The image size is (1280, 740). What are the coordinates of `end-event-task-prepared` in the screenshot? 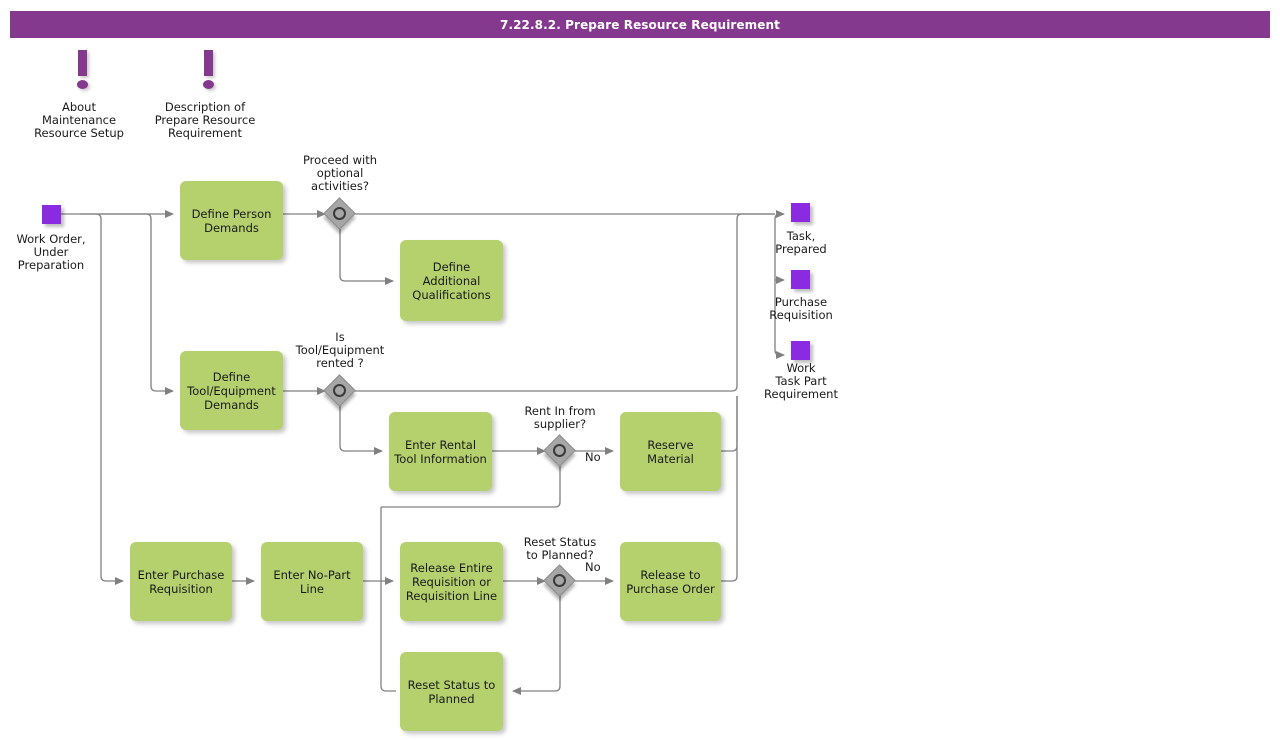 It's located at (800, 212).